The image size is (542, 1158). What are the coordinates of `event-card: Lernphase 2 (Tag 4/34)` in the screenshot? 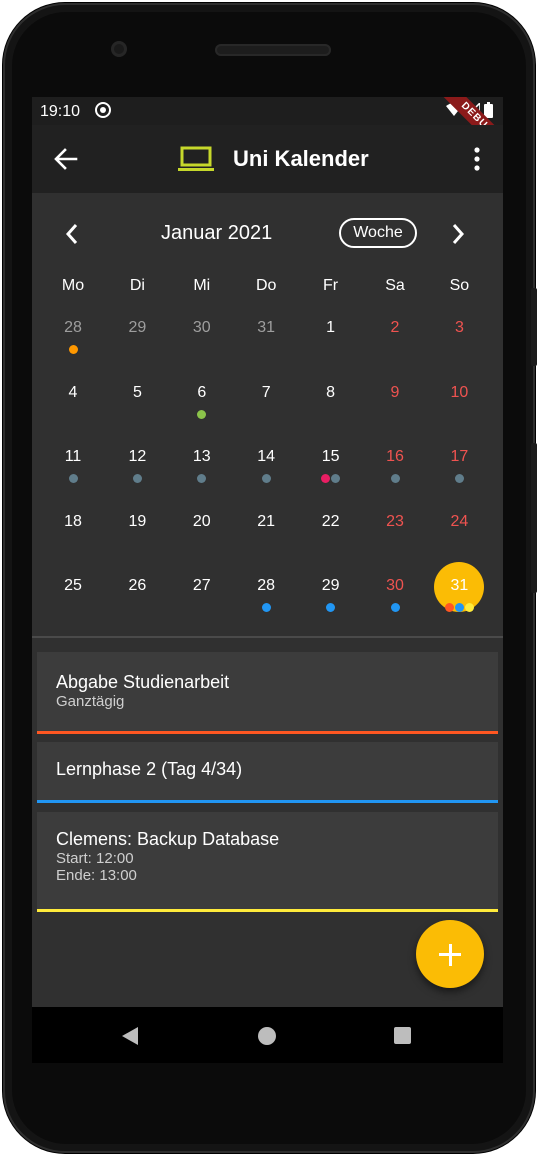 It's located at (267, 772).